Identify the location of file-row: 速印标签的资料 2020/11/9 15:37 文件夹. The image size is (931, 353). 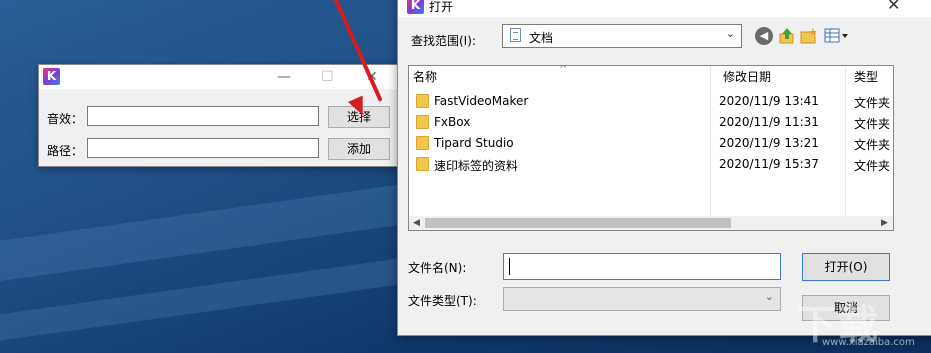
(651, 164).